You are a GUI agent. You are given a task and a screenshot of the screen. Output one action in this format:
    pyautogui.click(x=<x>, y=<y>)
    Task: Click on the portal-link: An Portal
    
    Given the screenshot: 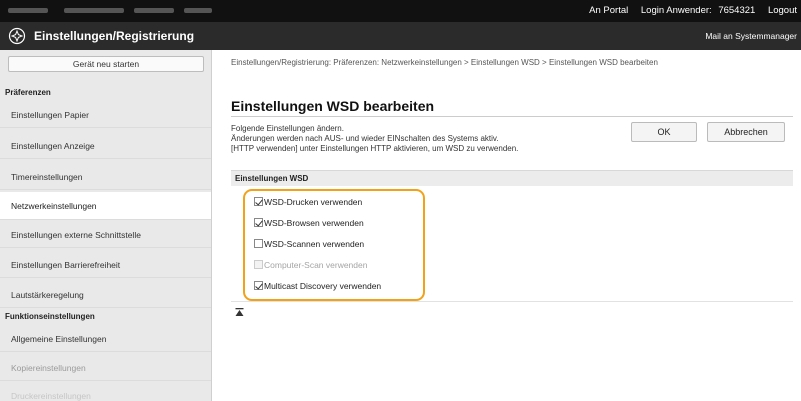 What is the action you would take?
    pyautogui.click(x=608, y=10)
    